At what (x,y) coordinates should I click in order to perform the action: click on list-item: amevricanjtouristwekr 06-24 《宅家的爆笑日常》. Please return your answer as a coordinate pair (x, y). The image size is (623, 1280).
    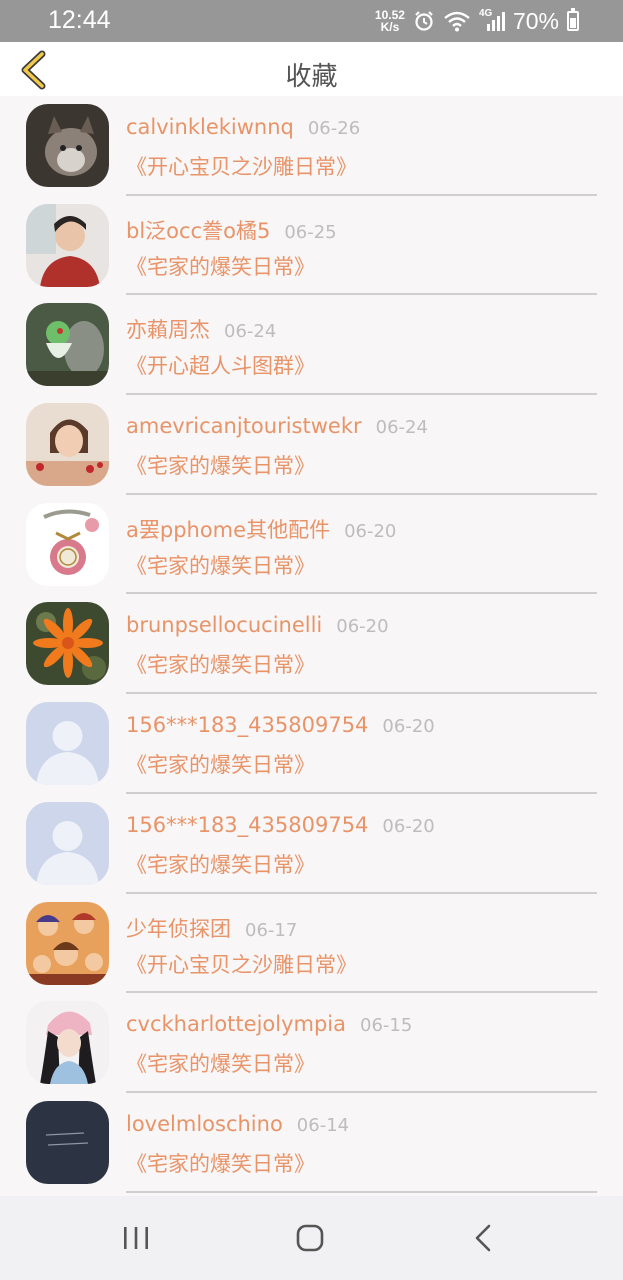
    Looking at the image, I should click on (311, 445).